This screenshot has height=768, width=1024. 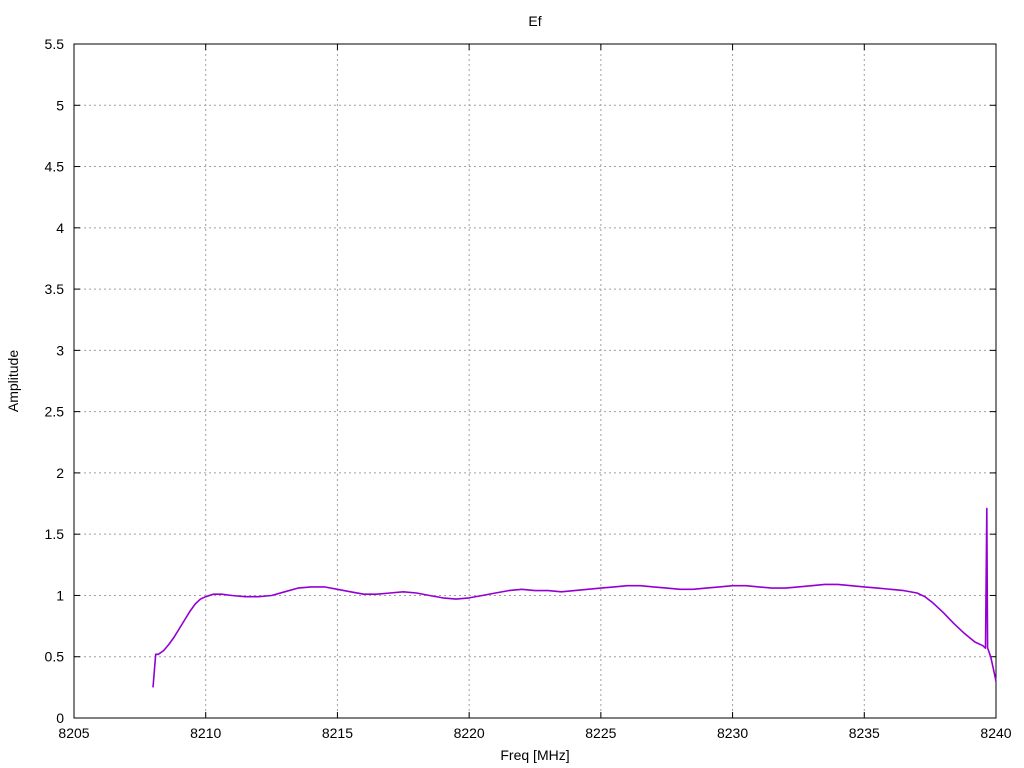 What do you see at coordinates (60, 473) in the screenshot?
I see `y-tick-label: 2` at bounding box center [60, 473].